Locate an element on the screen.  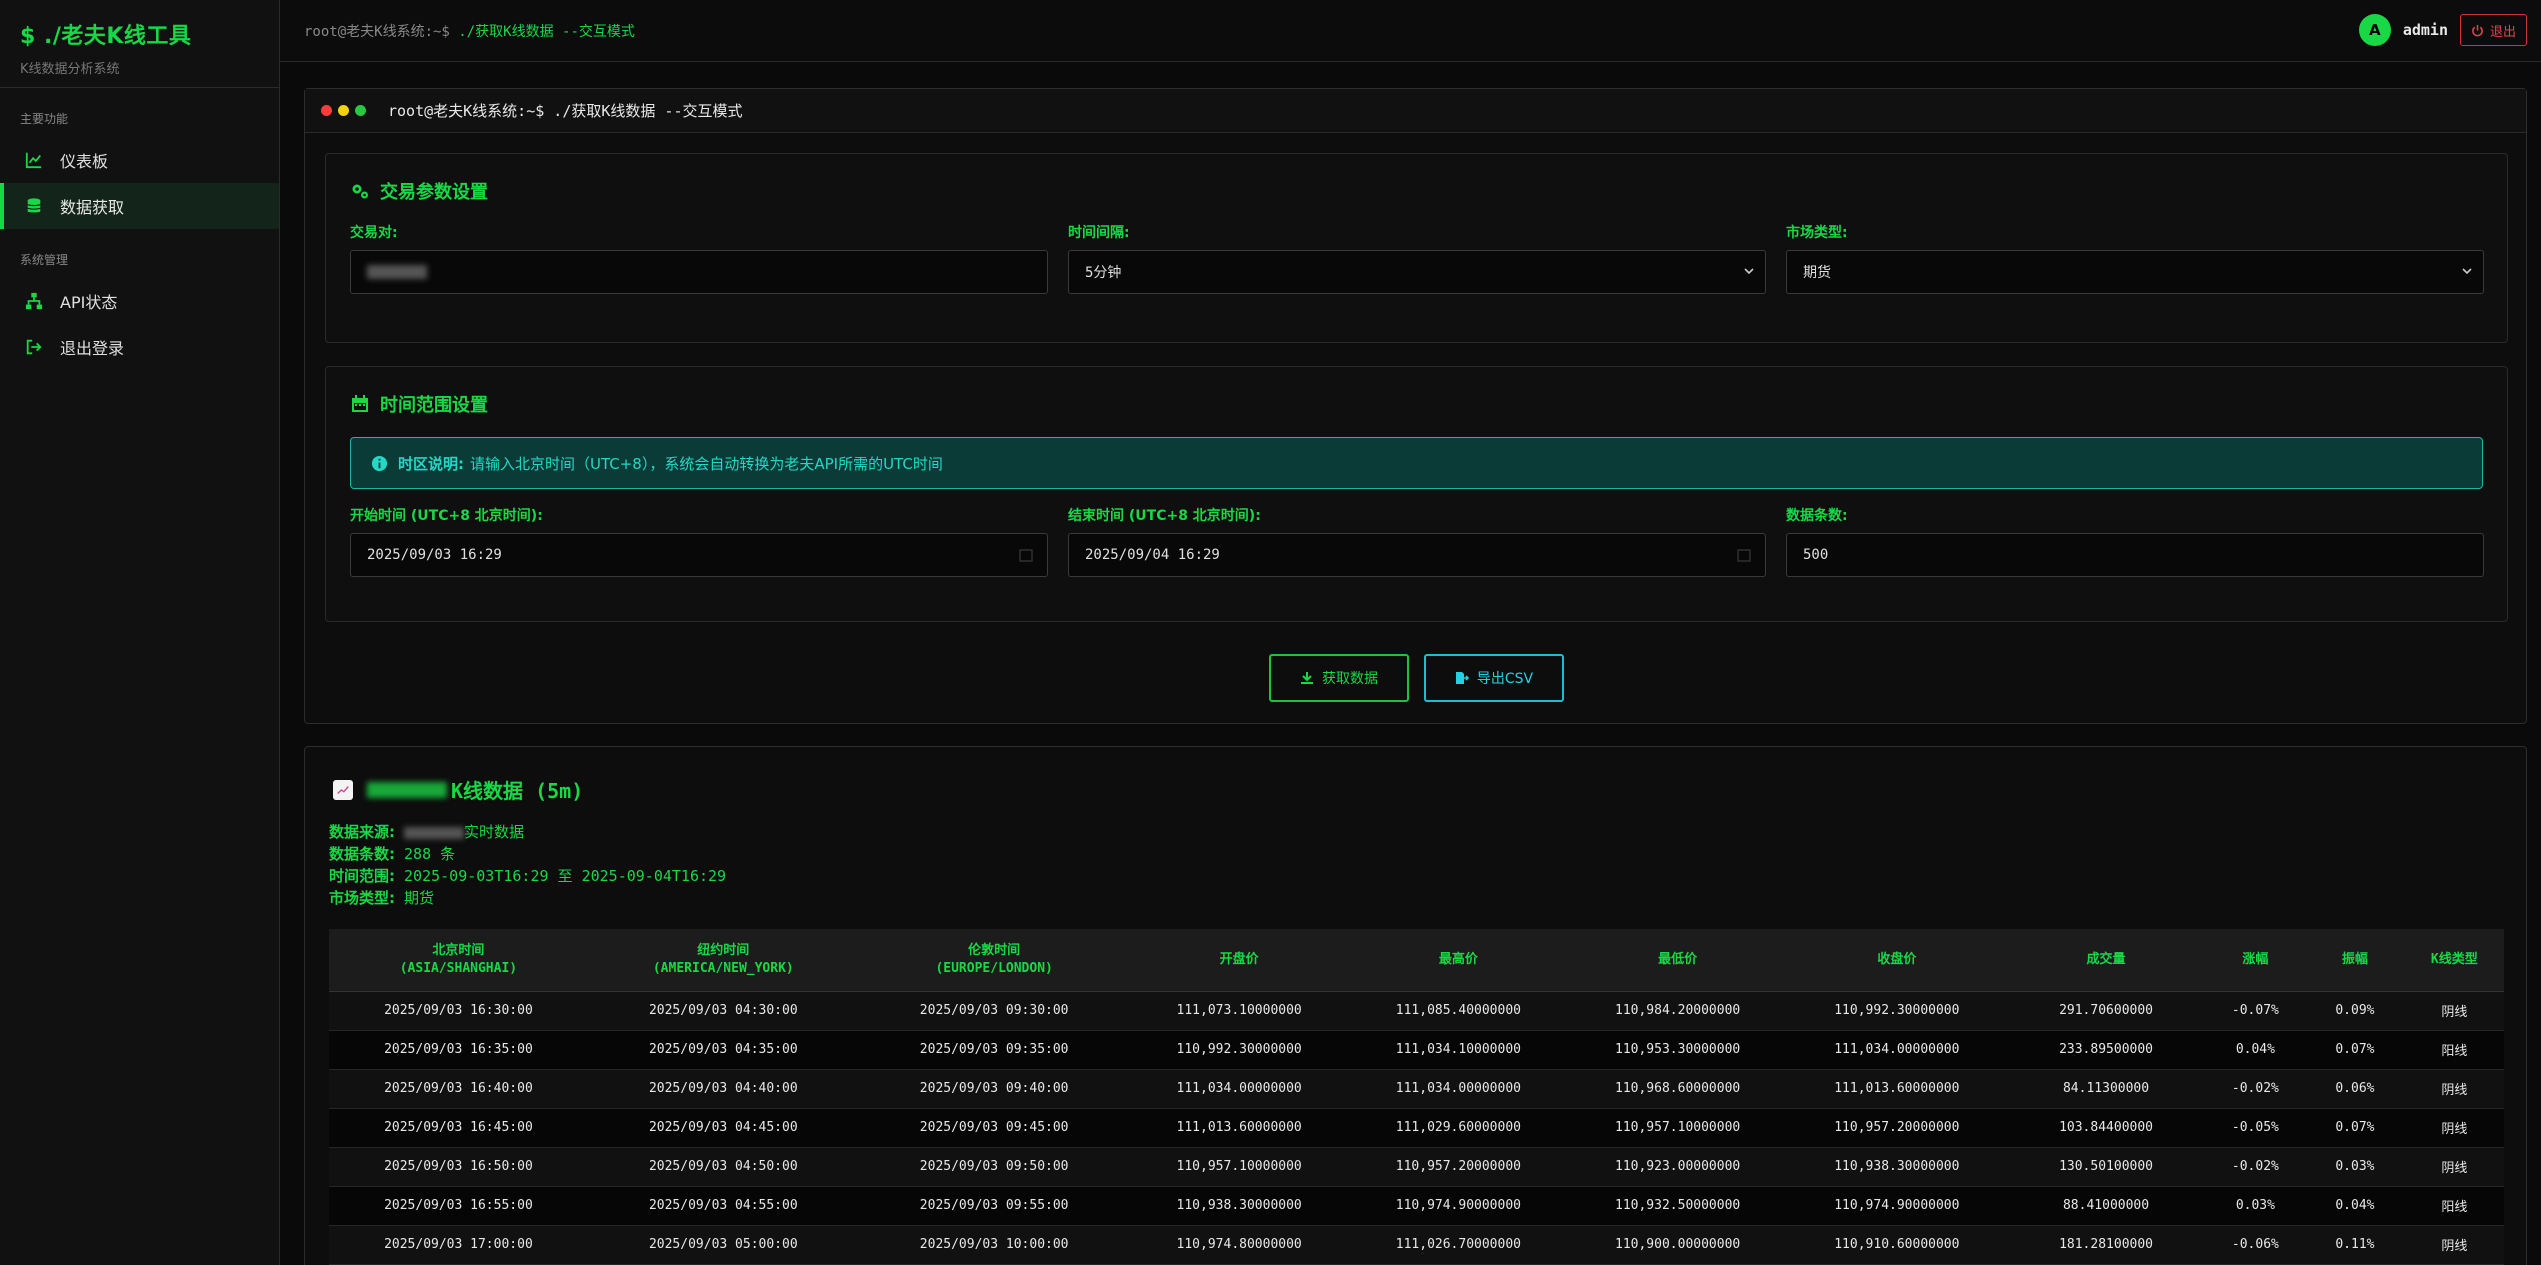
table-cell: 110,984.20000000 is located at coordinates (1678, 1011).